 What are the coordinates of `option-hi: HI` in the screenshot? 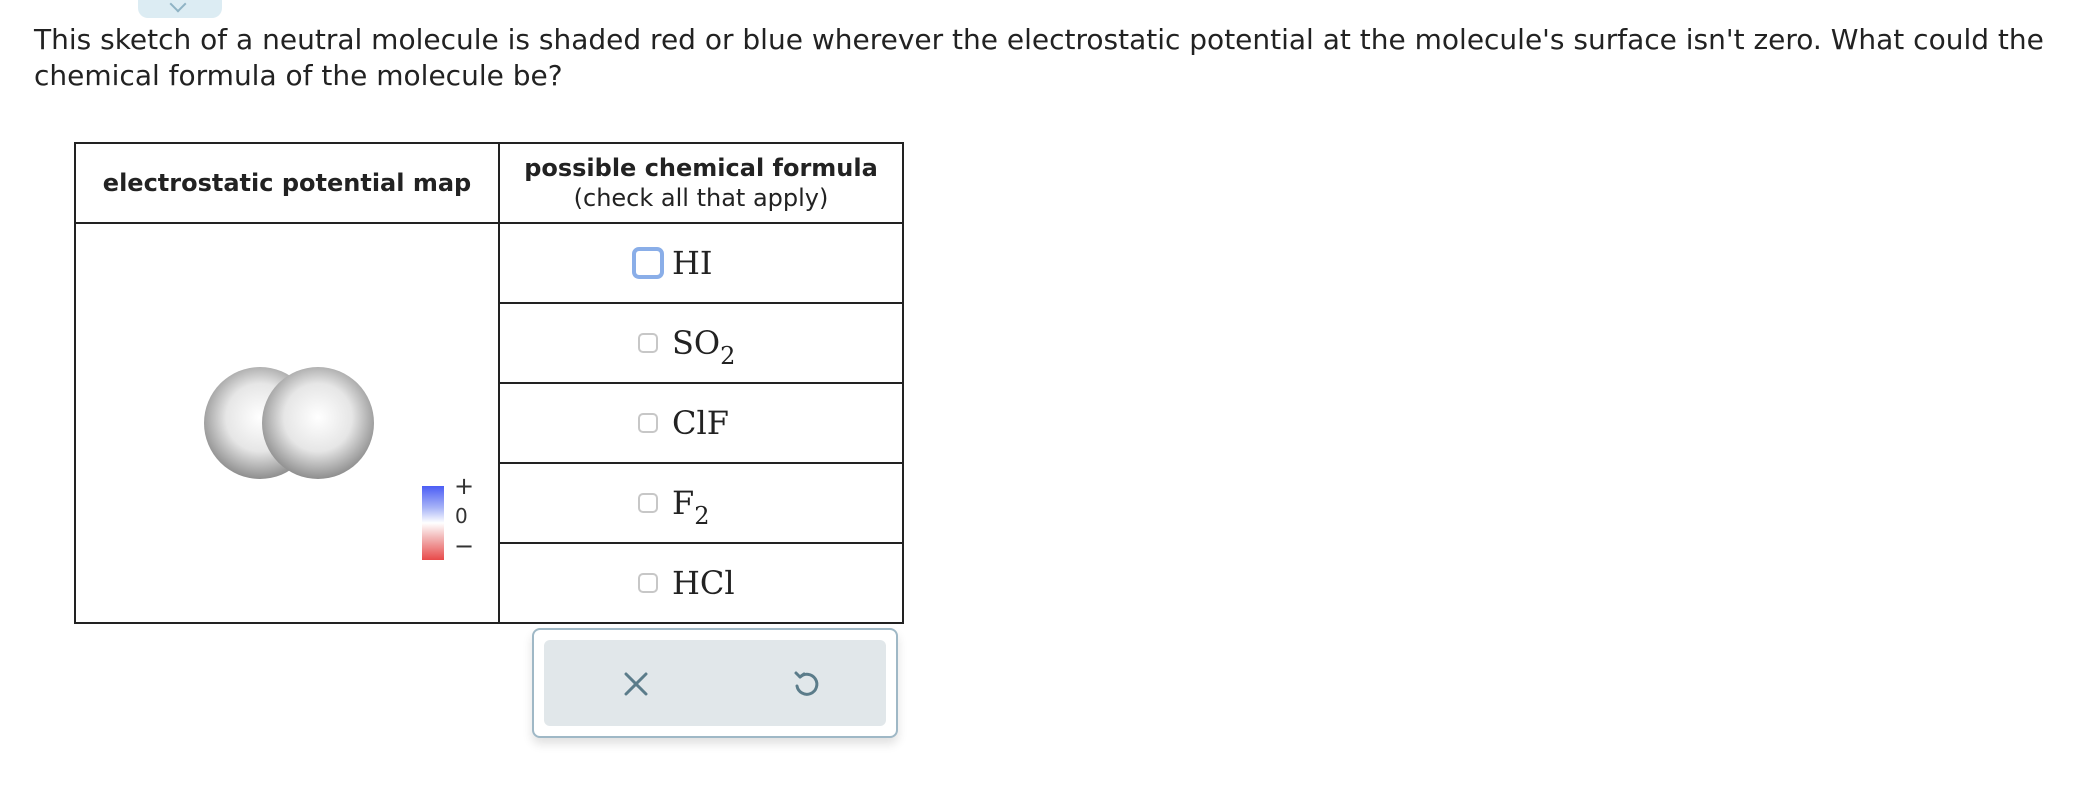 It's located at (672, 263).